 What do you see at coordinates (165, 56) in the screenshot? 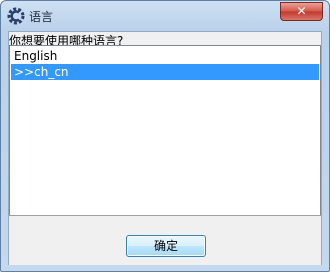
I see `language-option-english: English` at bounding box center [165, 56].